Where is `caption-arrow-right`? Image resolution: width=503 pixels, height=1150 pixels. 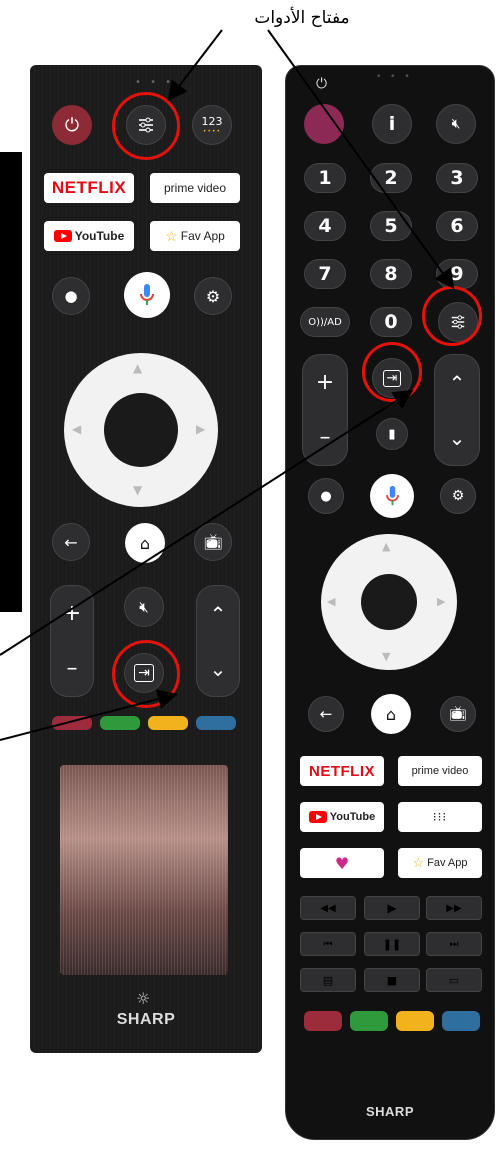
caption-arrow-right is located at coordinates (361, 159).